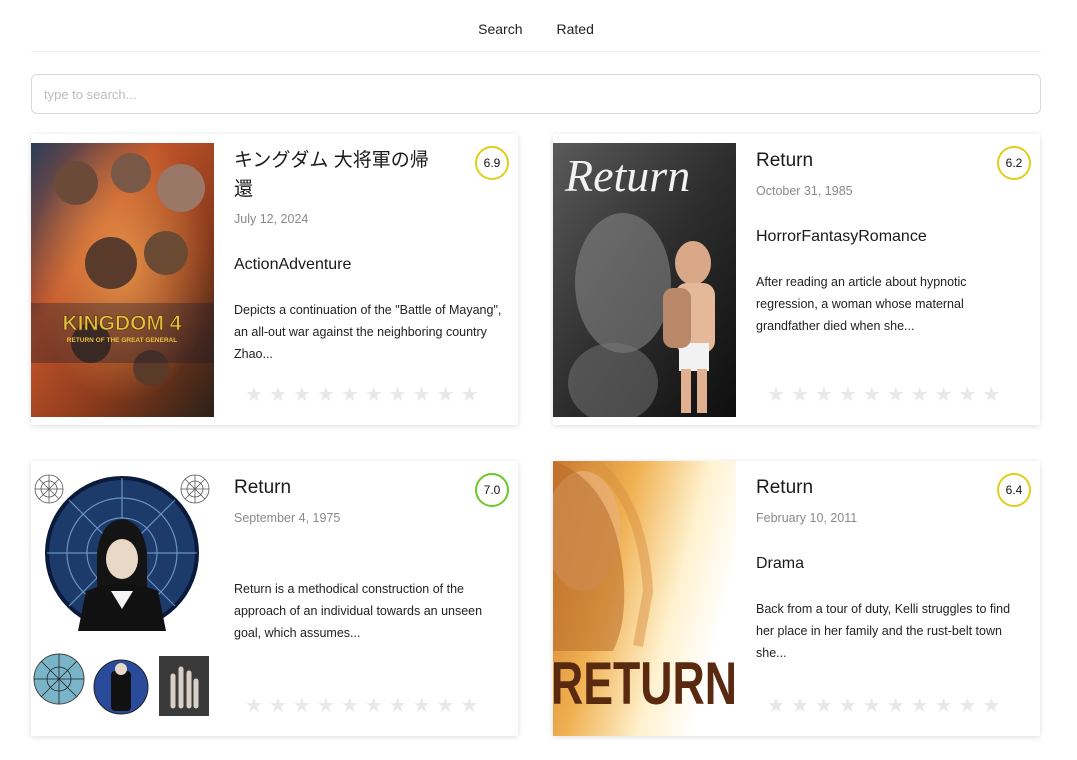  What do you see at coordinates (780, 563) in the screenshot?
I see `movie-genres: Drama` at bounding box center [780, 563].